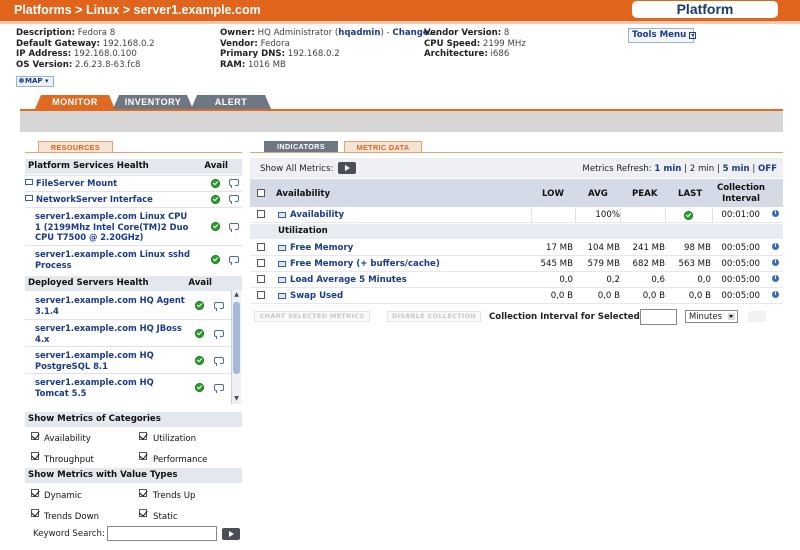 The image size is (800, 550). Describe the element at coordinates (143, 456) in the screenshot. I see `performance-checkbox` at that location.